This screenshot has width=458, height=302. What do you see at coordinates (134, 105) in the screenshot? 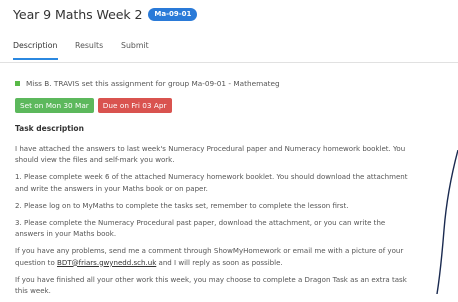
I see `due-date-badge: Due on Fri 03 Apr` at bounding box center [134, 105].